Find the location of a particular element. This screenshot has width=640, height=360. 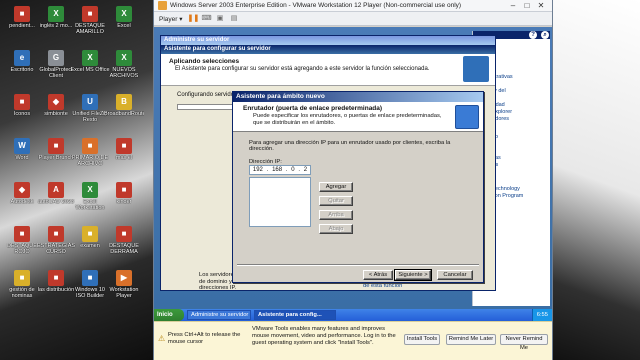

desktop-icon: ■ kinder is located at coordinates (124, 198).